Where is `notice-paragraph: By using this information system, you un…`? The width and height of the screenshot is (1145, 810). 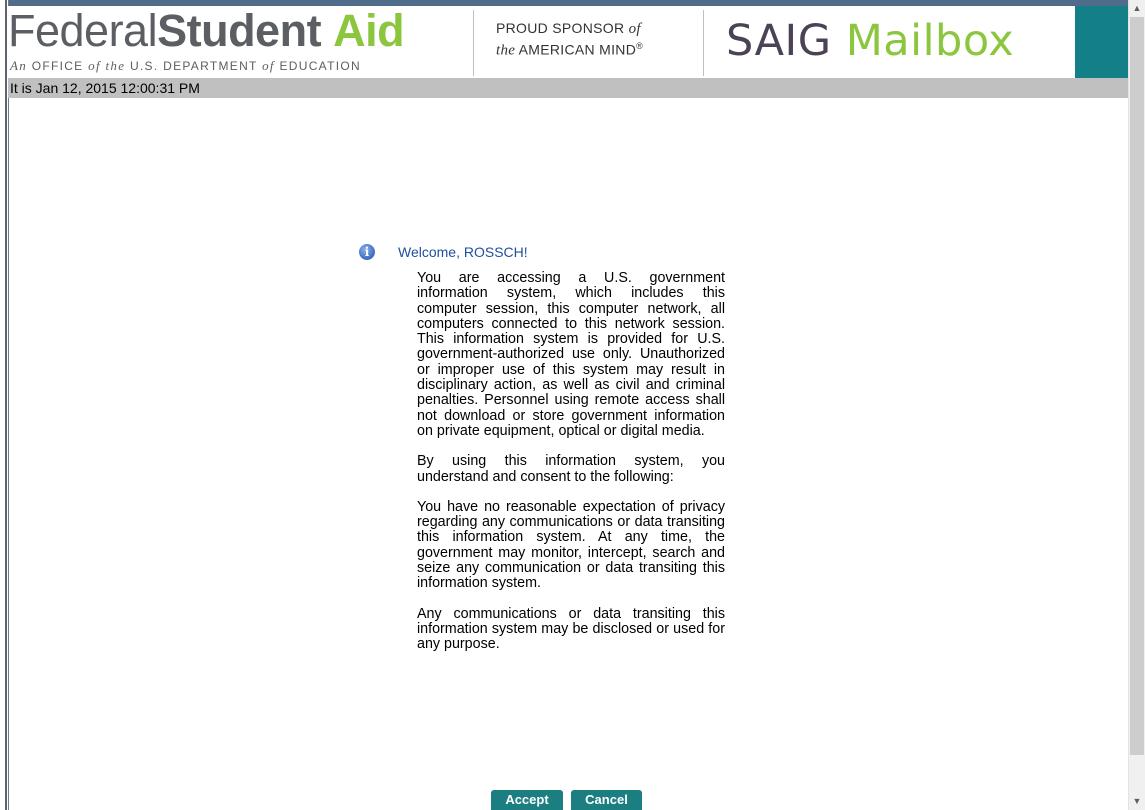 notice-paragraph: By using this information system, you un… is located at coordinates (571, 469).